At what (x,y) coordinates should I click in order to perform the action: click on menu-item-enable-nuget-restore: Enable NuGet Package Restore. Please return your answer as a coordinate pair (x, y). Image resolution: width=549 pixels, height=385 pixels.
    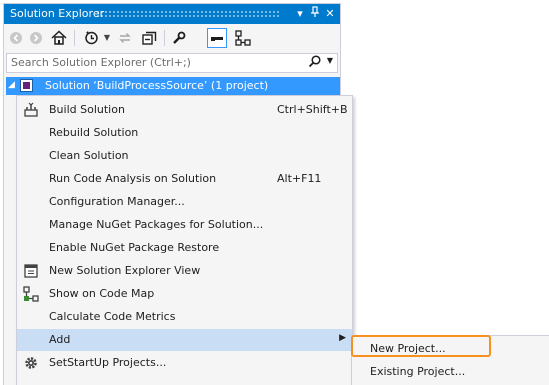
    Looking at the image, I should click on (184, 248).